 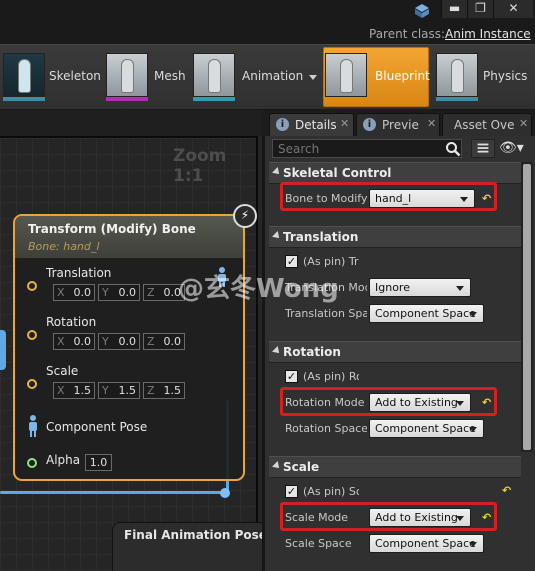 What do you see at coordinates (146, 78) in the screenshot?
I see `mode-mesh-button: Mesh` at bounding box center [146, 78].